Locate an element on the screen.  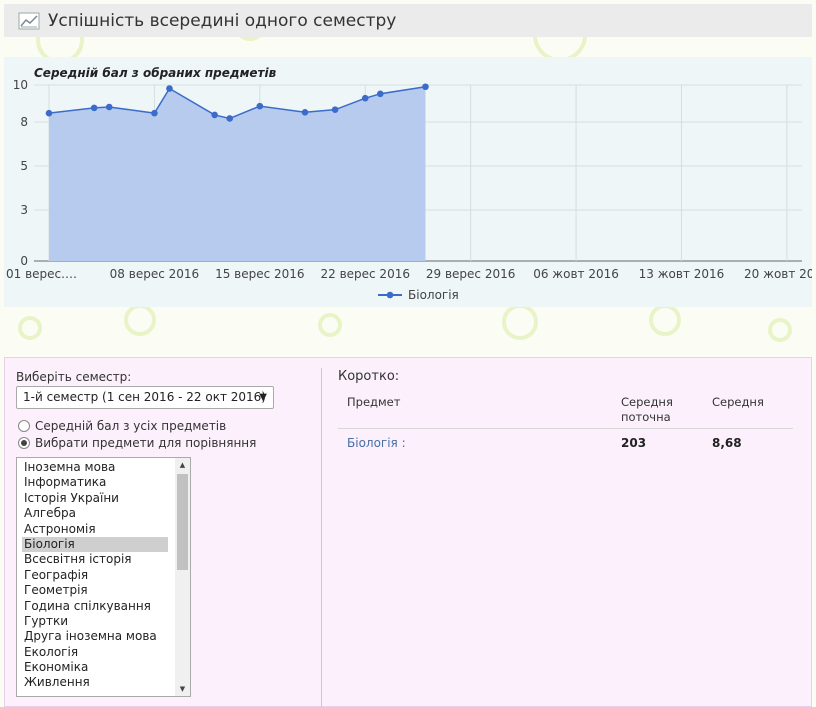
list-item: Друга іноземна мова is located at coordinates (95, 636).